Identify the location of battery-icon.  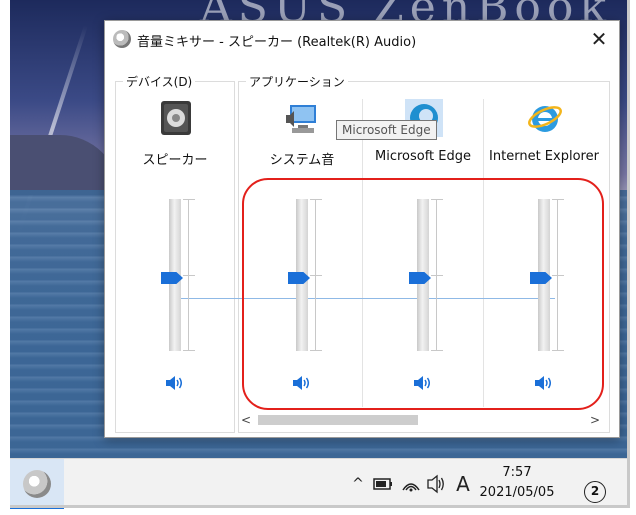
(383, 484).